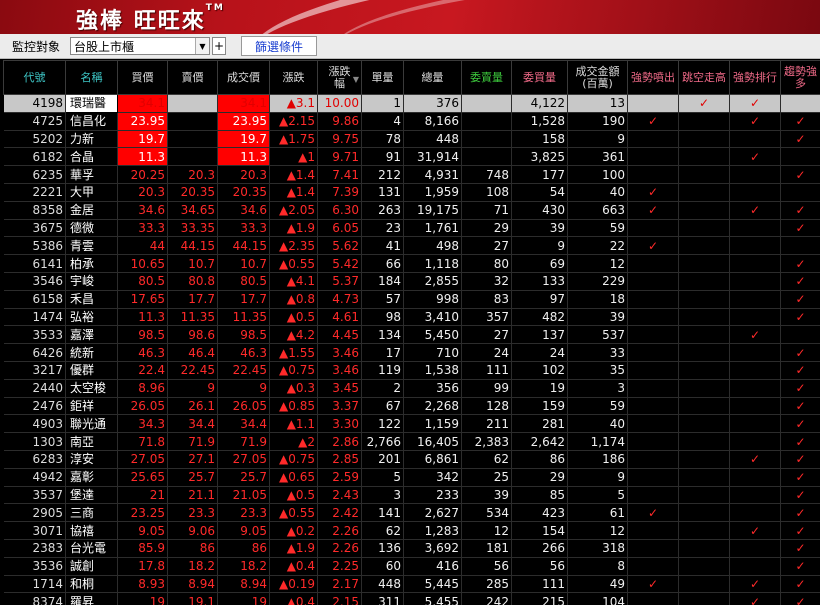 The height and width of the screenshot is (605, 820). Describe the element at coordinates (339, 406) in the screenshot. I see `change-pct: 3.37` at that location.